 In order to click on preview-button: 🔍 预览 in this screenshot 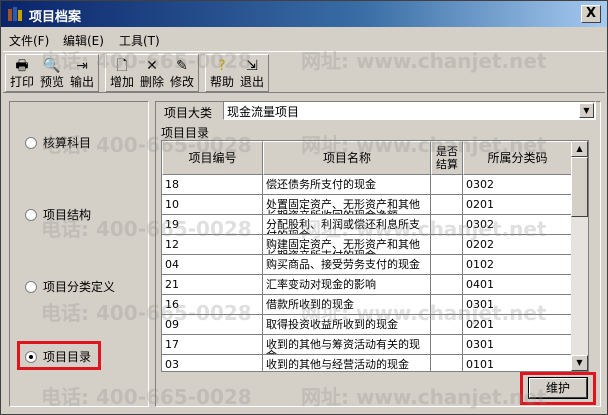, I will do `click(52, 73)`.